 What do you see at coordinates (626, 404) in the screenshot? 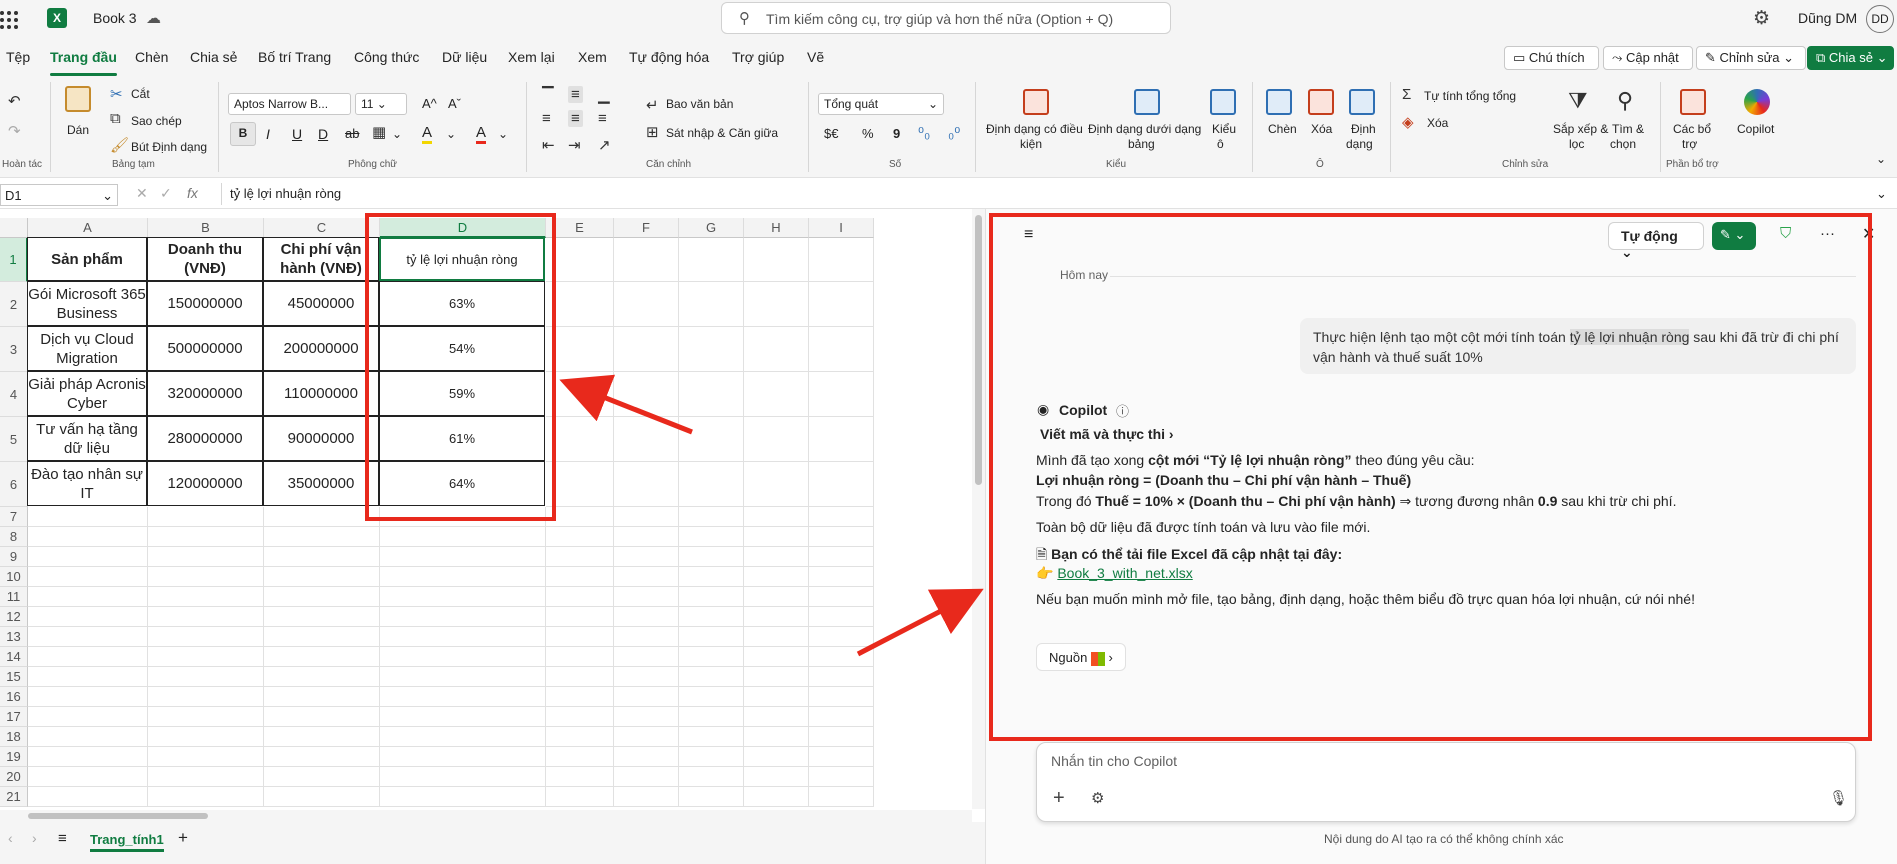
I see `arrow-to-column-d` at bounding box center [626, 404].